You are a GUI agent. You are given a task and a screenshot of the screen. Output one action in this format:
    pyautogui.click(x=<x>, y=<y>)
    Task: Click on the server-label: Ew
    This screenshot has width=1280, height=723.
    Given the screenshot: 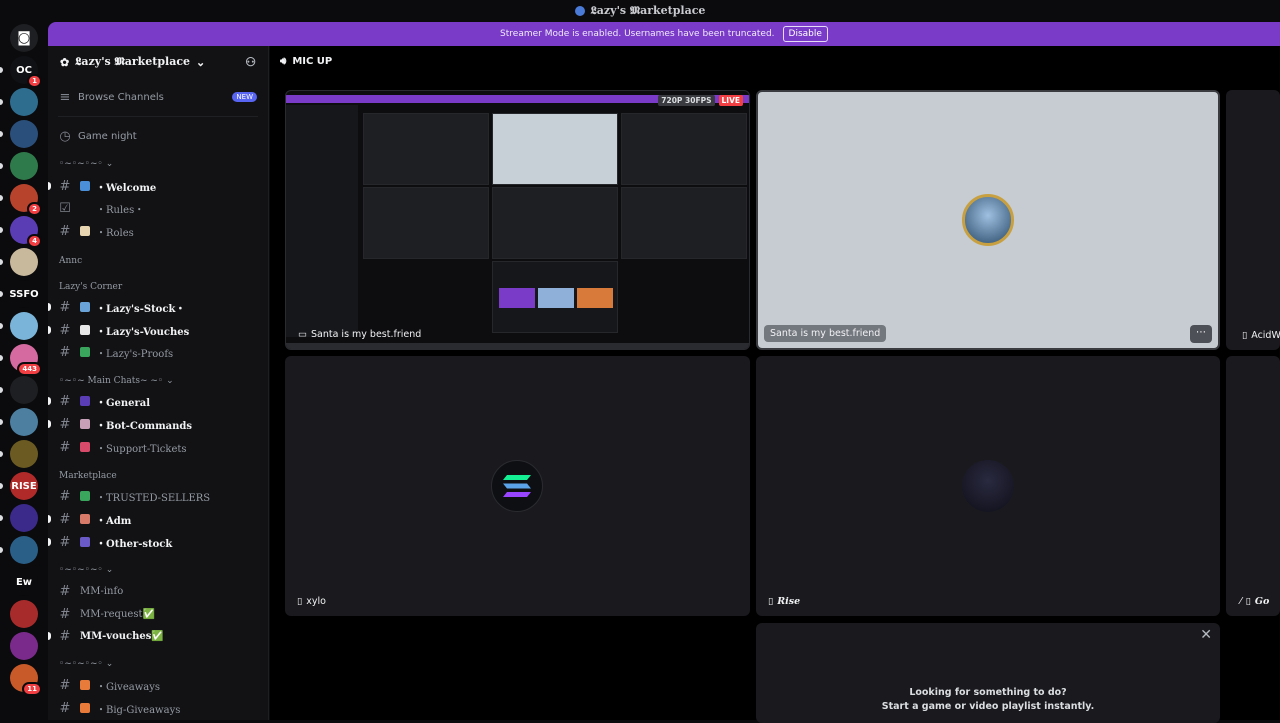 What is the action you would take?
    pyautogui.click(x=24, y=582)
    